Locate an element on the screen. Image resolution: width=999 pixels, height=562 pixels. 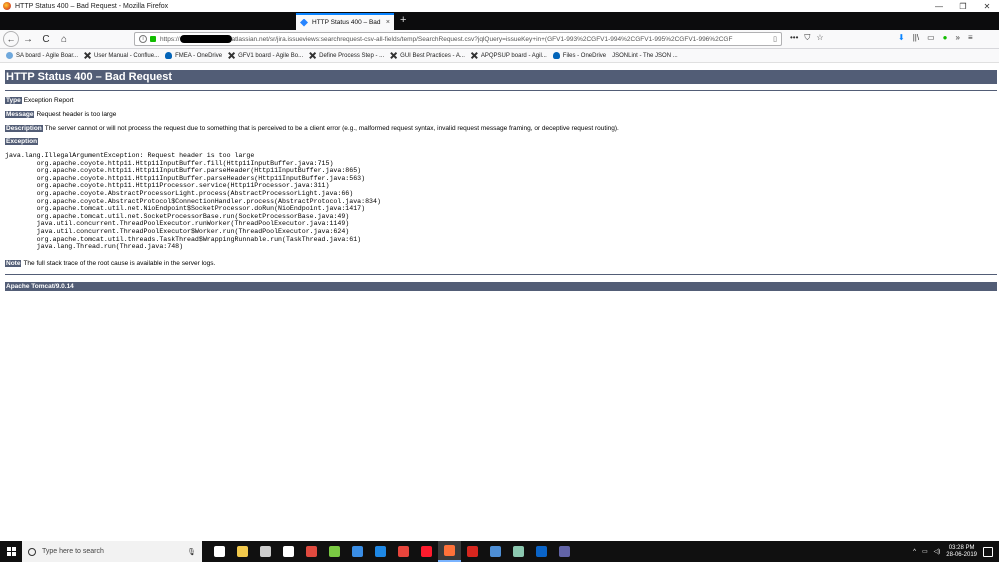
outlook-icon is located at coordinates (541, 551).